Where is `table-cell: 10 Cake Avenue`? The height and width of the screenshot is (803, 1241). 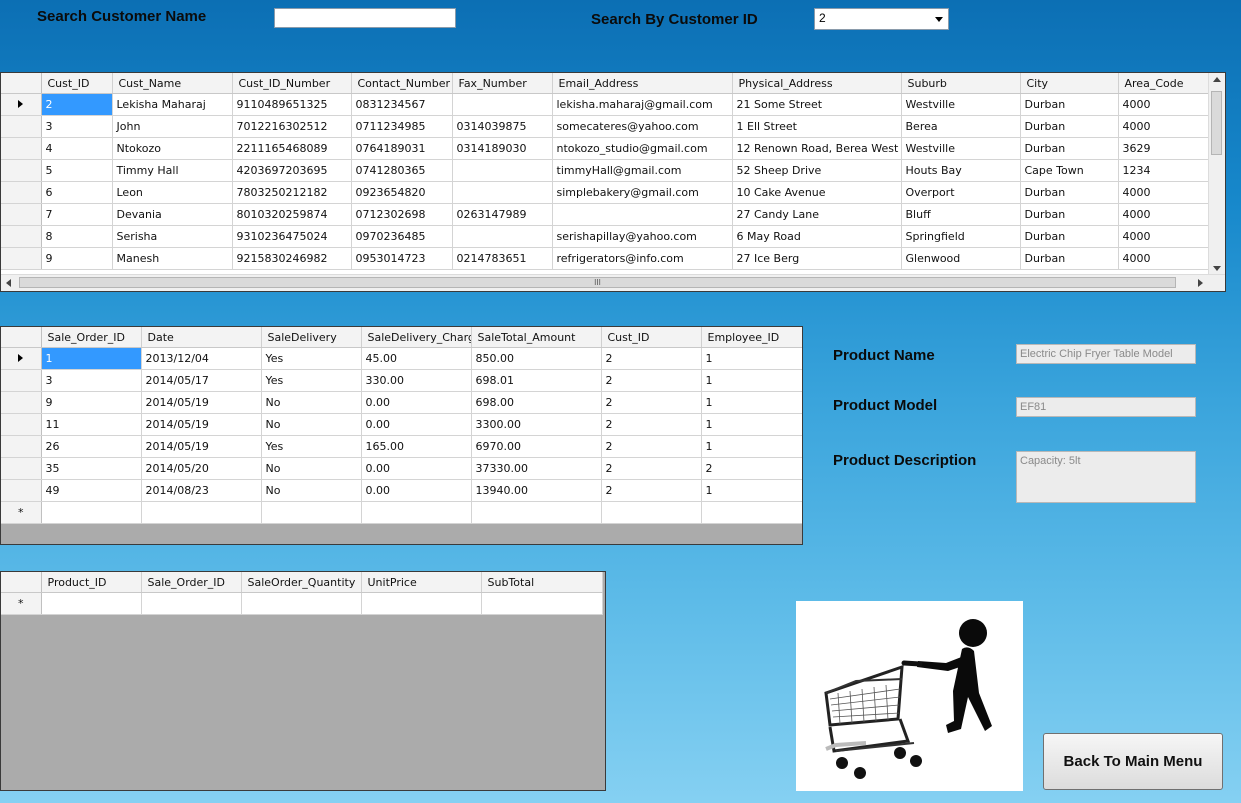
table-cell: 10 Cake Avenue is located at coordinates (817, 192).